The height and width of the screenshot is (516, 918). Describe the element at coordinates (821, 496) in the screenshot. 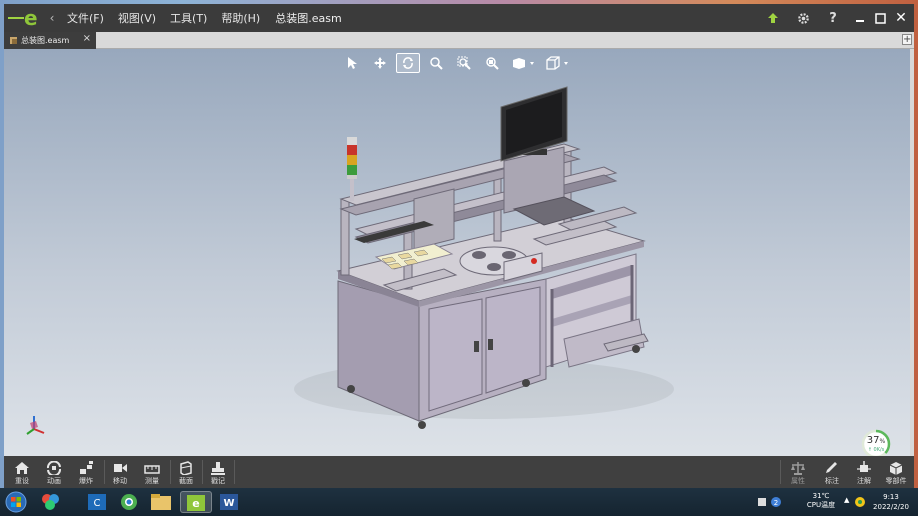

I see `temperature-value: 31℃` at that location.